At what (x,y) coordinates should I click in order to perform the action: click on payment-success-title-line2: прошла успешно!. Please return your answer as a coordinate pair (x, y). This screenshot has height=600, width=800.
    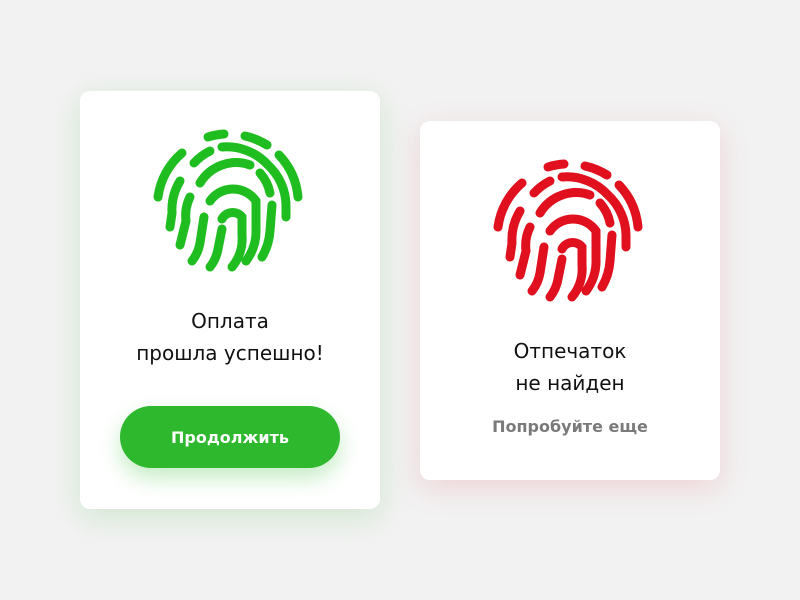
    Looking at the image, I should click on (230, 353).